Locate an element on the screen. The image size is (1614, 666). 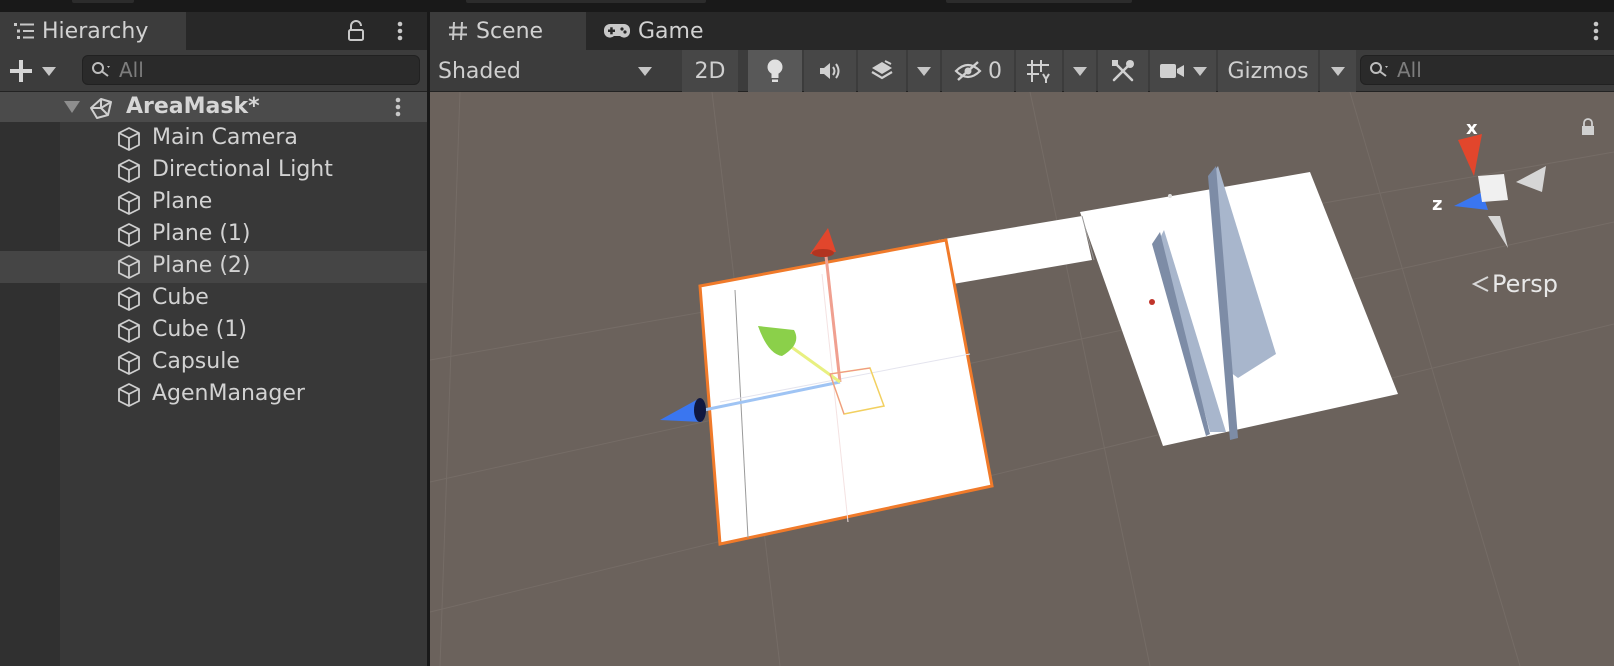
hierarchy-item-label: Cube is located at coordinates (180, 297).